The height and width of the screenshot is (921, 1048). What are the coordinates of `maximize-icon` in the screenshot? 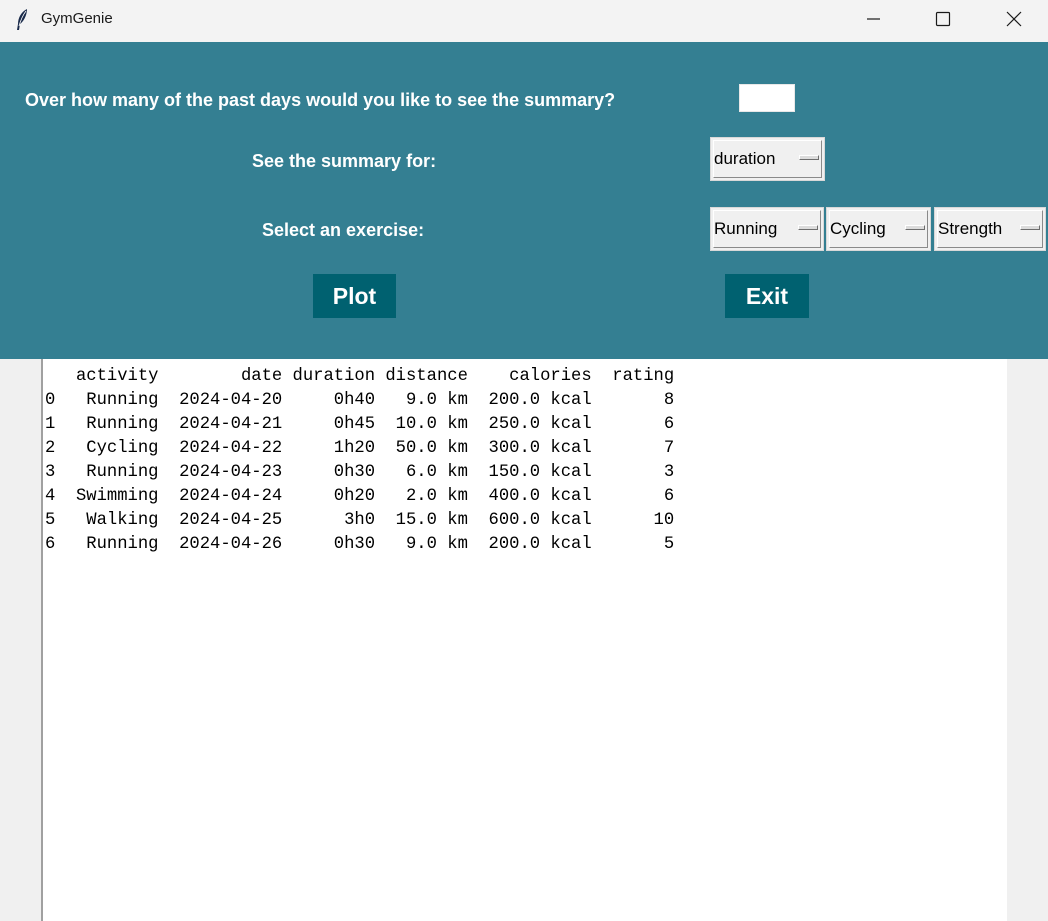 It's located at (943, 19).